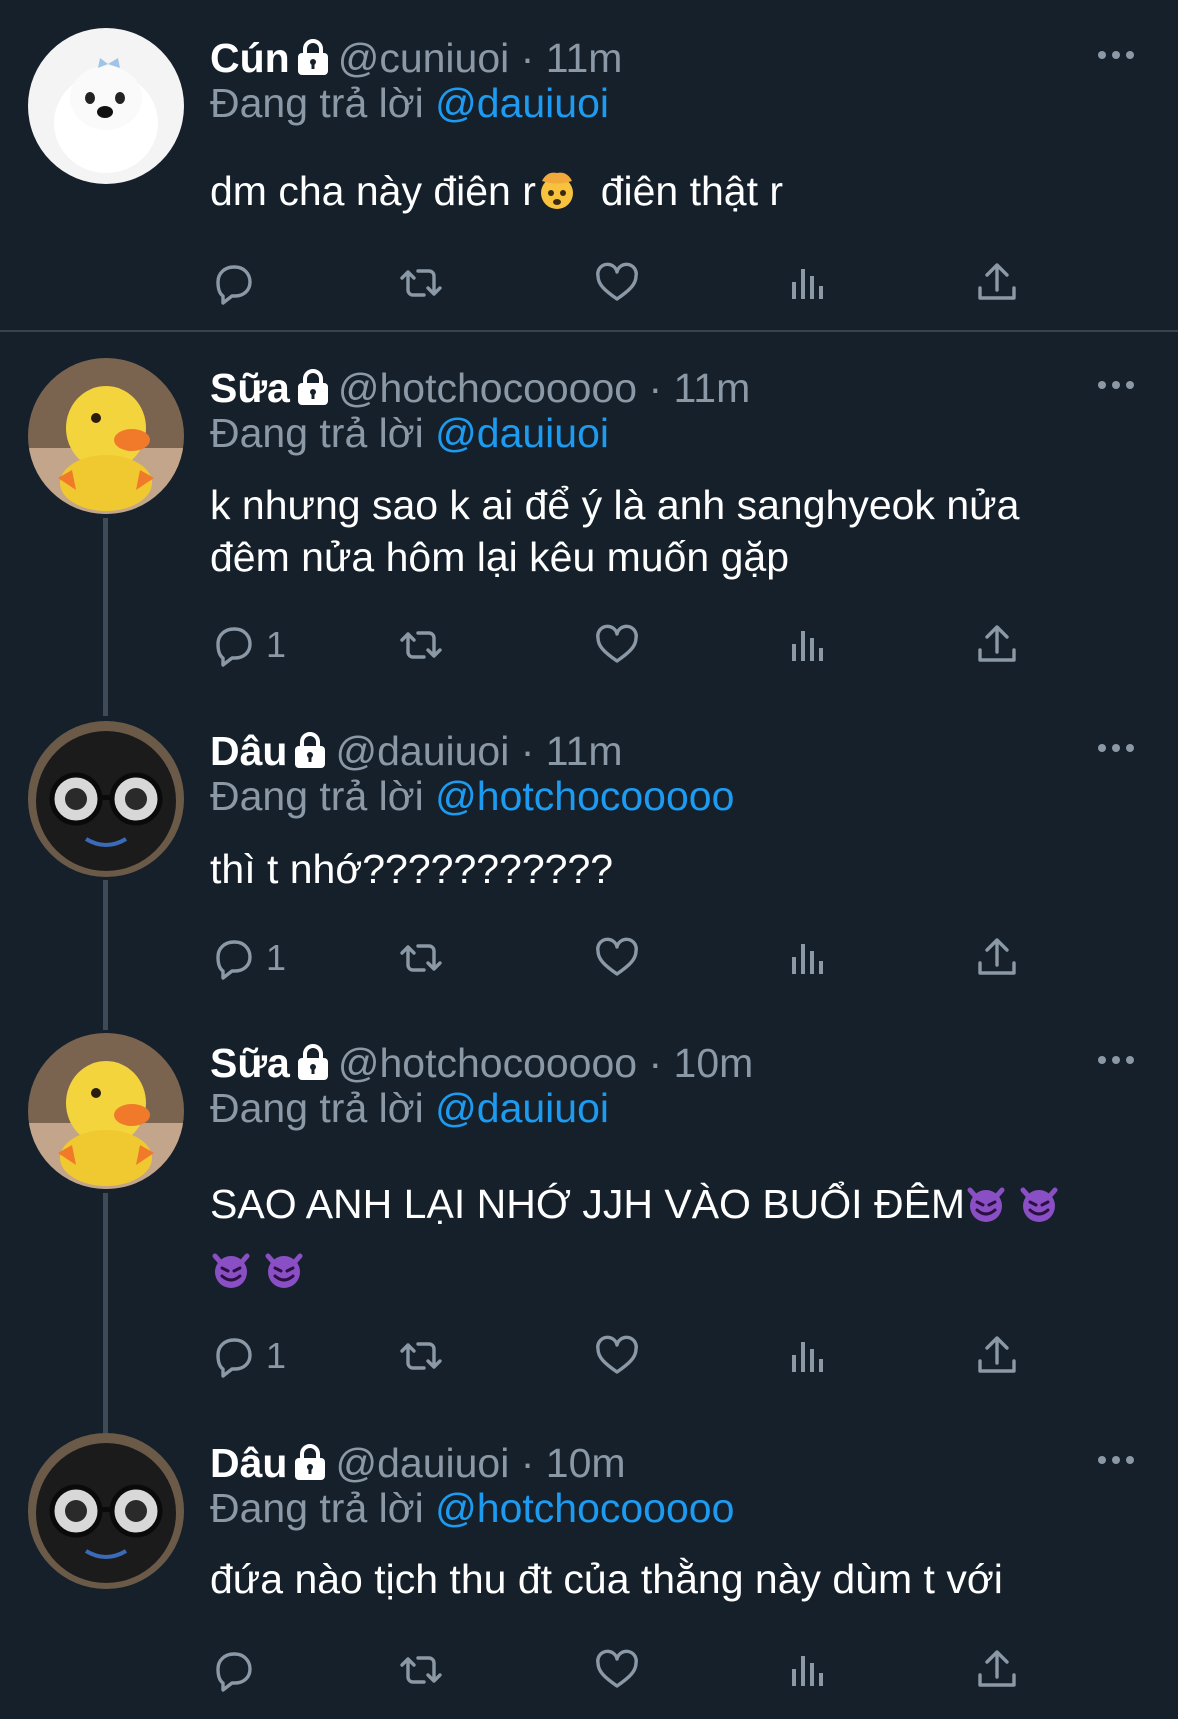 This screenshot has height=1719, width=1178. I want to click on tweet-text-part: dm cha này điên r, so click(373, 191).